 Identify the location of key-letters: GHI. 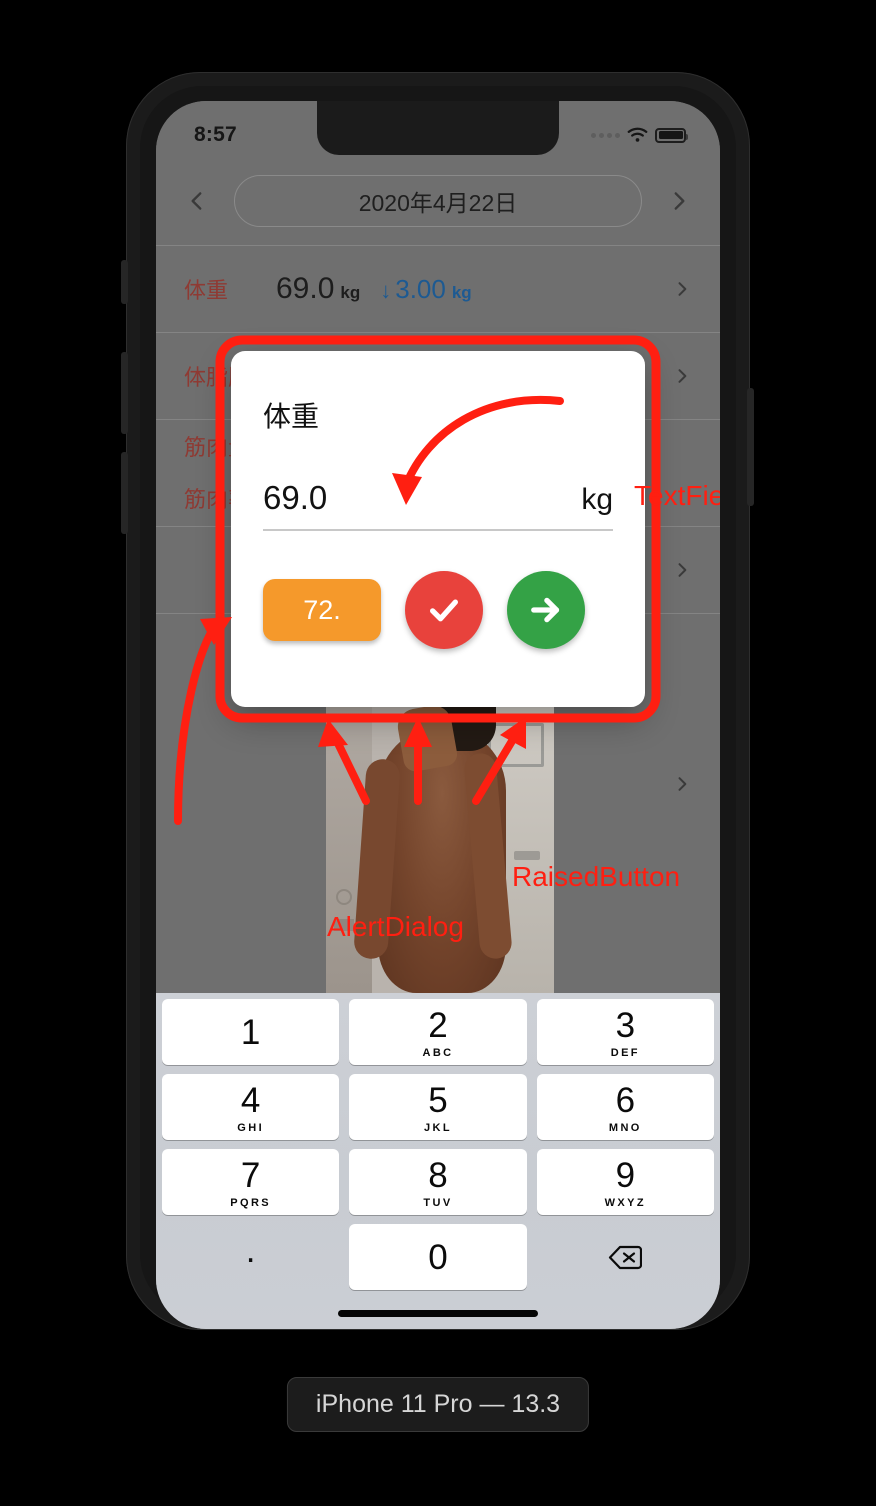
(251, 1127).